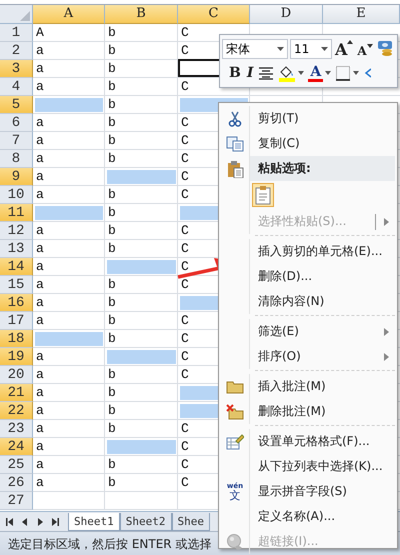 The width and height of the screenshot is (400, 555). What do you see at coordinates (365, 51) in the screenshot?
I see `shrink-font-button: A` at bounding box center [365, 51].